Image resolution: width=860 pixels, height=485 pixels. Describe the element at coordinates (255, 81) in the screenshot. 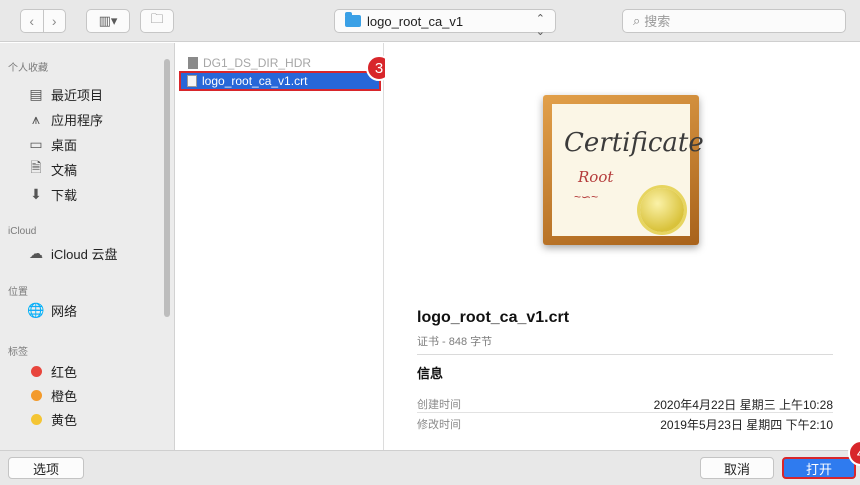

I see `file-name: logo_root_ca_v1.crt` at that location.